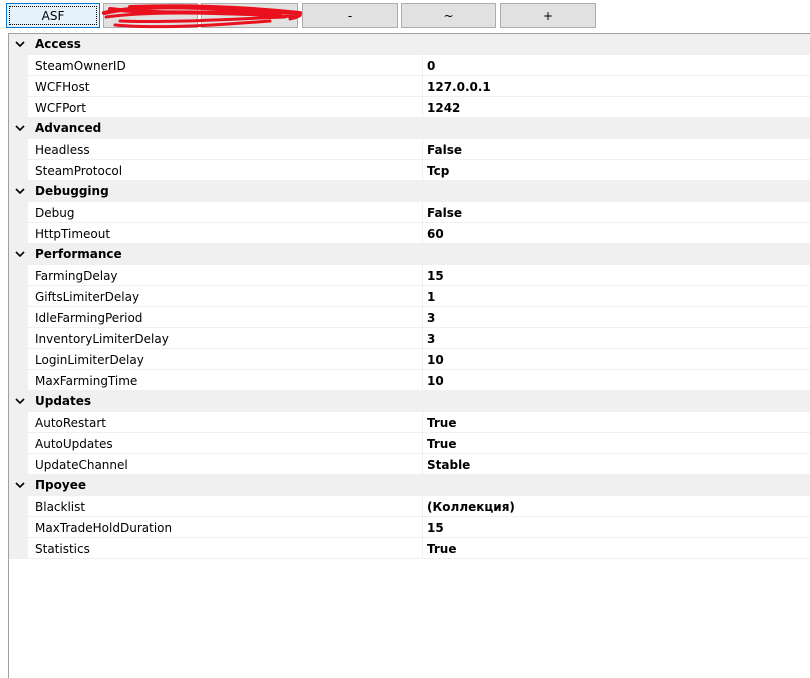  Describe the element at coordinates (63, 401) in the screenshot. I see `category-label: Updates` at that location.